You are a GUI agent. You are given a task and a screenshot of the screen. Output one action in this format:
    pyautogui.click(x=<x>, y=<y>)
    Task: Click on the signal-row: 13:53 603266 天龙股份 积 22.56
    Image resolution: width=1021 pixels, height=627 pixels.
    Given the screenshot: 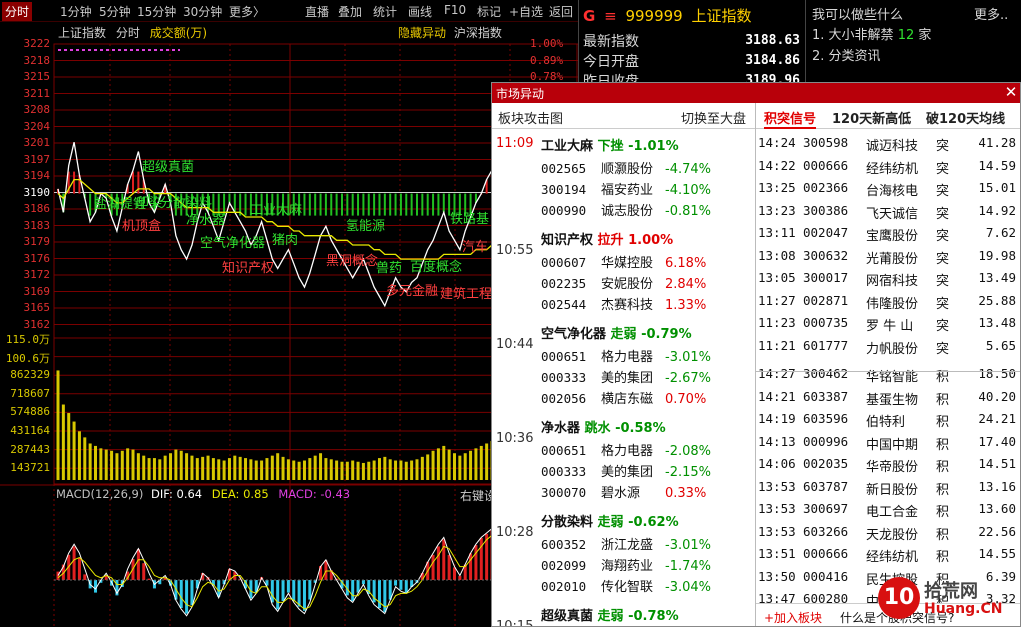 What is the action you would take?
    pyautogui.click(x=888, y=533)
    